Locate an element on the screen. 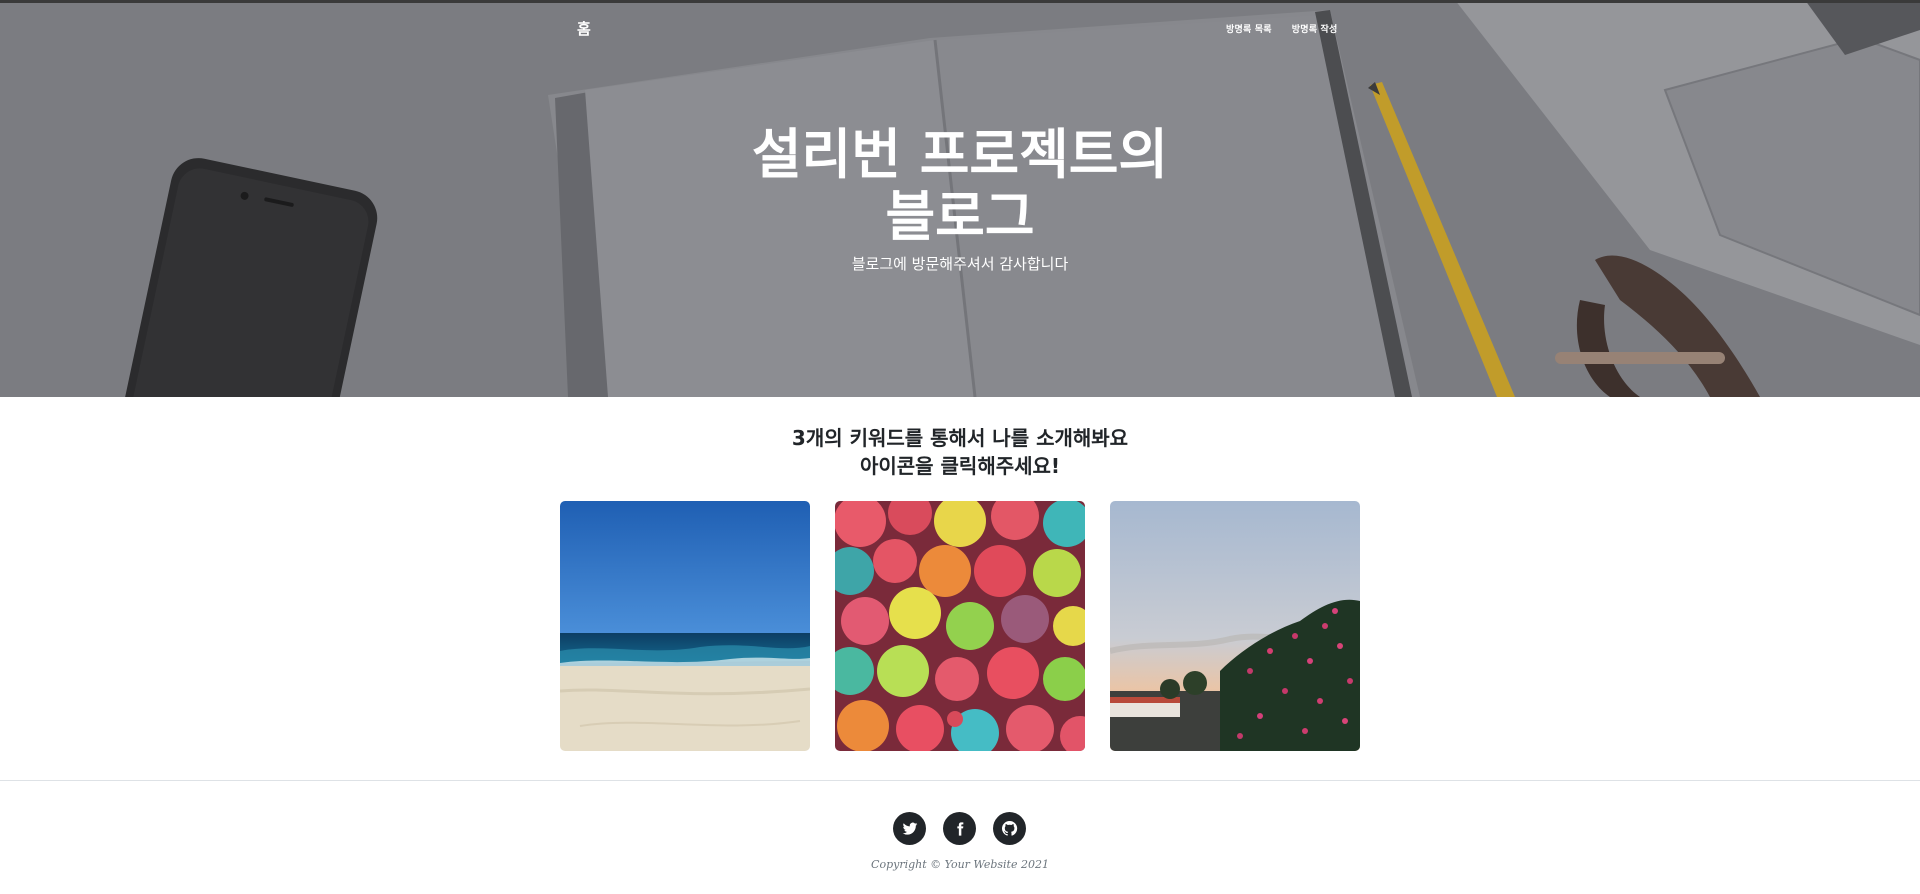 The width and height of the screenshot is (1920, 894). beach-photo is located at coordinates (685, 626).